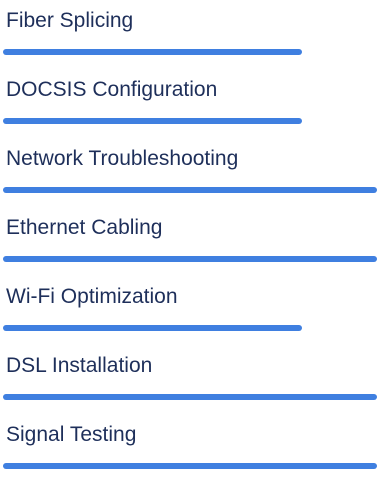  Describe the element at coordinates (188, 34) in the screenshot. I see `skill-item-fiber-splicing: Fiber Splicing` at that location.